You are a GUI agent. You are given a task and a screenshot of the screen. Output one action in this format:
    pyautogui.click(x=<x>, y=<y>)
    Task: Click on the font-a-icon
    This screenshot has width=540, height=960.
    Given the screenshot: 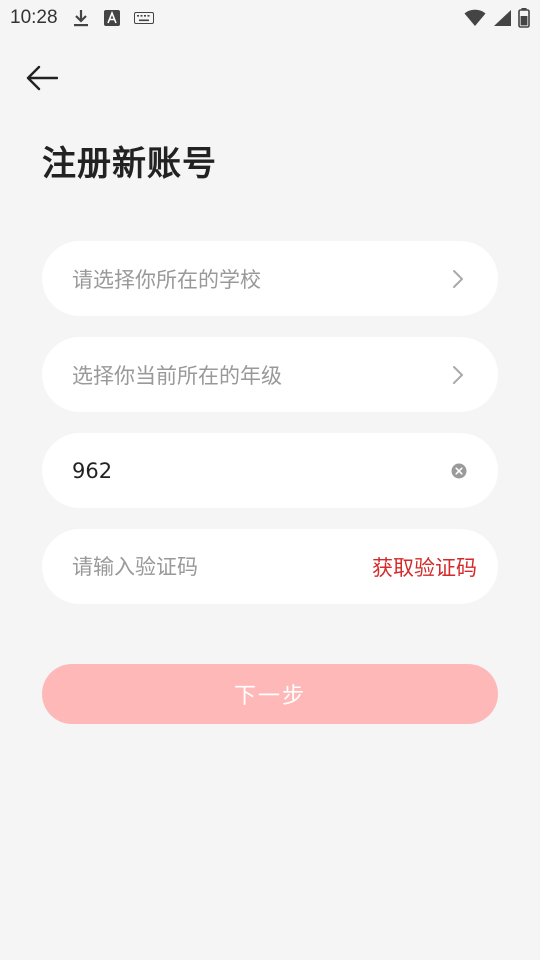 What is the action you would take?
    pyautogui.click(x=111, y=18)
    